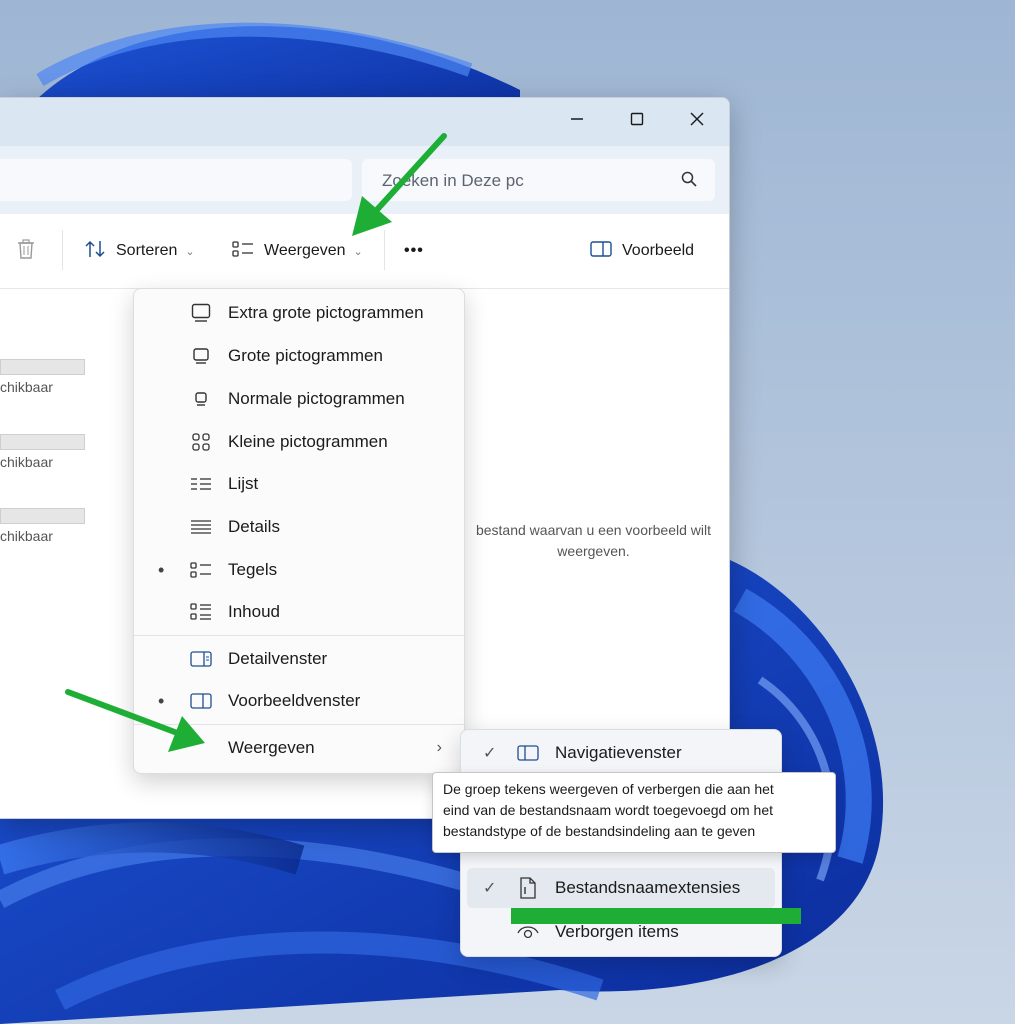 This screenshot has height=1024, width=1015. I want to click on close-icon, so click(697, 121).